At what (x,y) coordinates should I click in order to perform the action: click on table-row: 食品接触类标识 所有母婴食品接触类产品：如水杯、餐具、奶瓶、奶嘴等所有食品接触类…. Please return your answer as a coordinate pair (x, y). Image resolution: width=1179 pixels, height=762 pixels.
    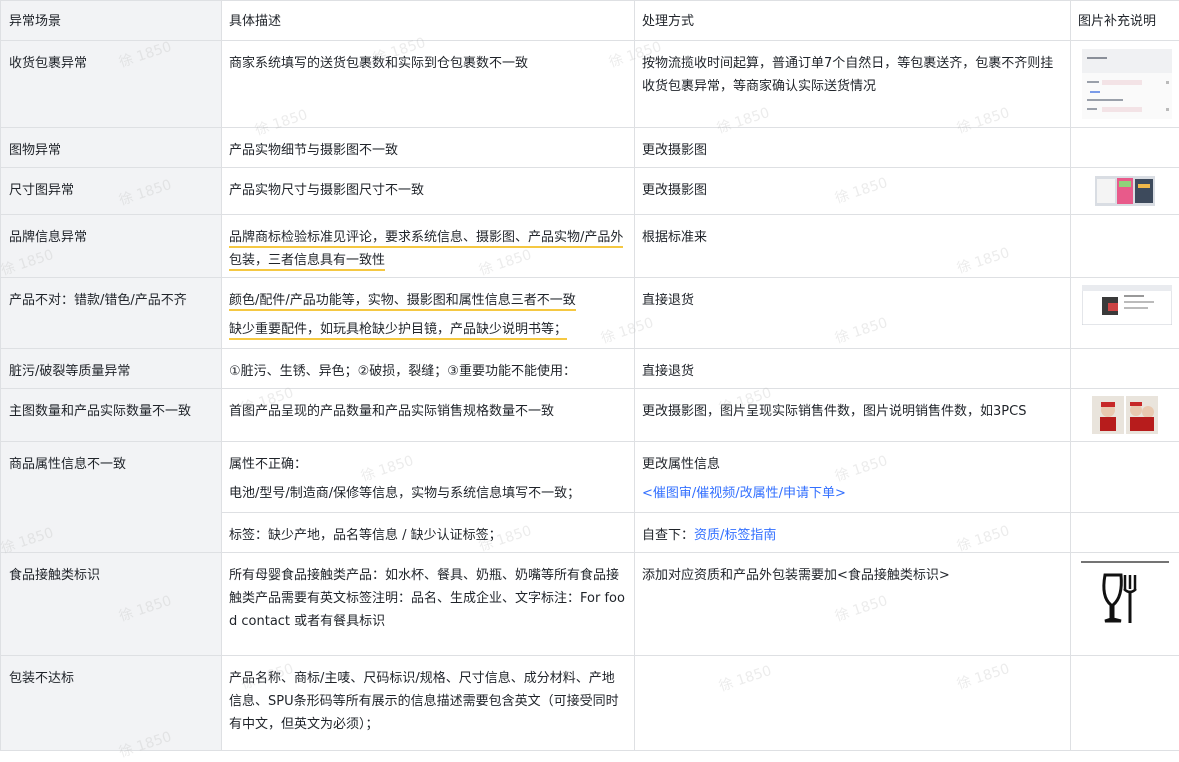
    Looking at the image, I should click on (590, 604).